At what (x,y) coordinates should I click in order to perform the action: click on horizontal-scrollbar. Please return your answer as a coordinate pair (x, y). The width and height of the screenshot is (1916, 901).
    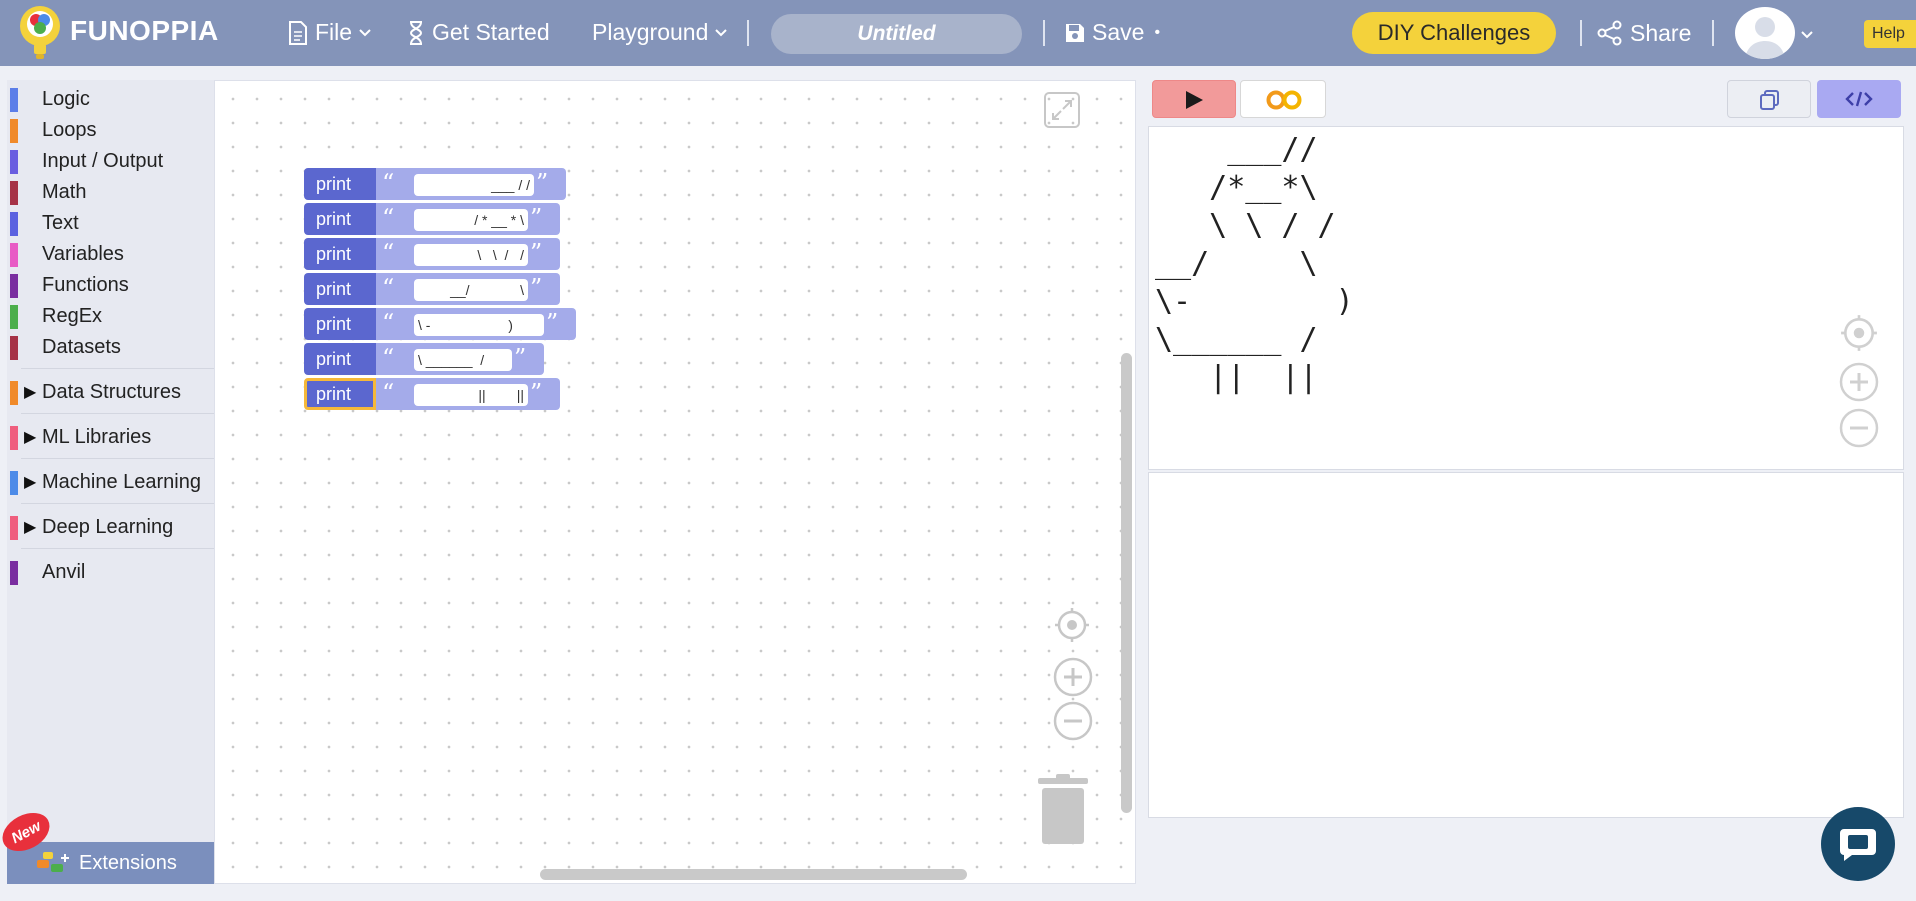
    Looking at the image, I should click on (753, 874).